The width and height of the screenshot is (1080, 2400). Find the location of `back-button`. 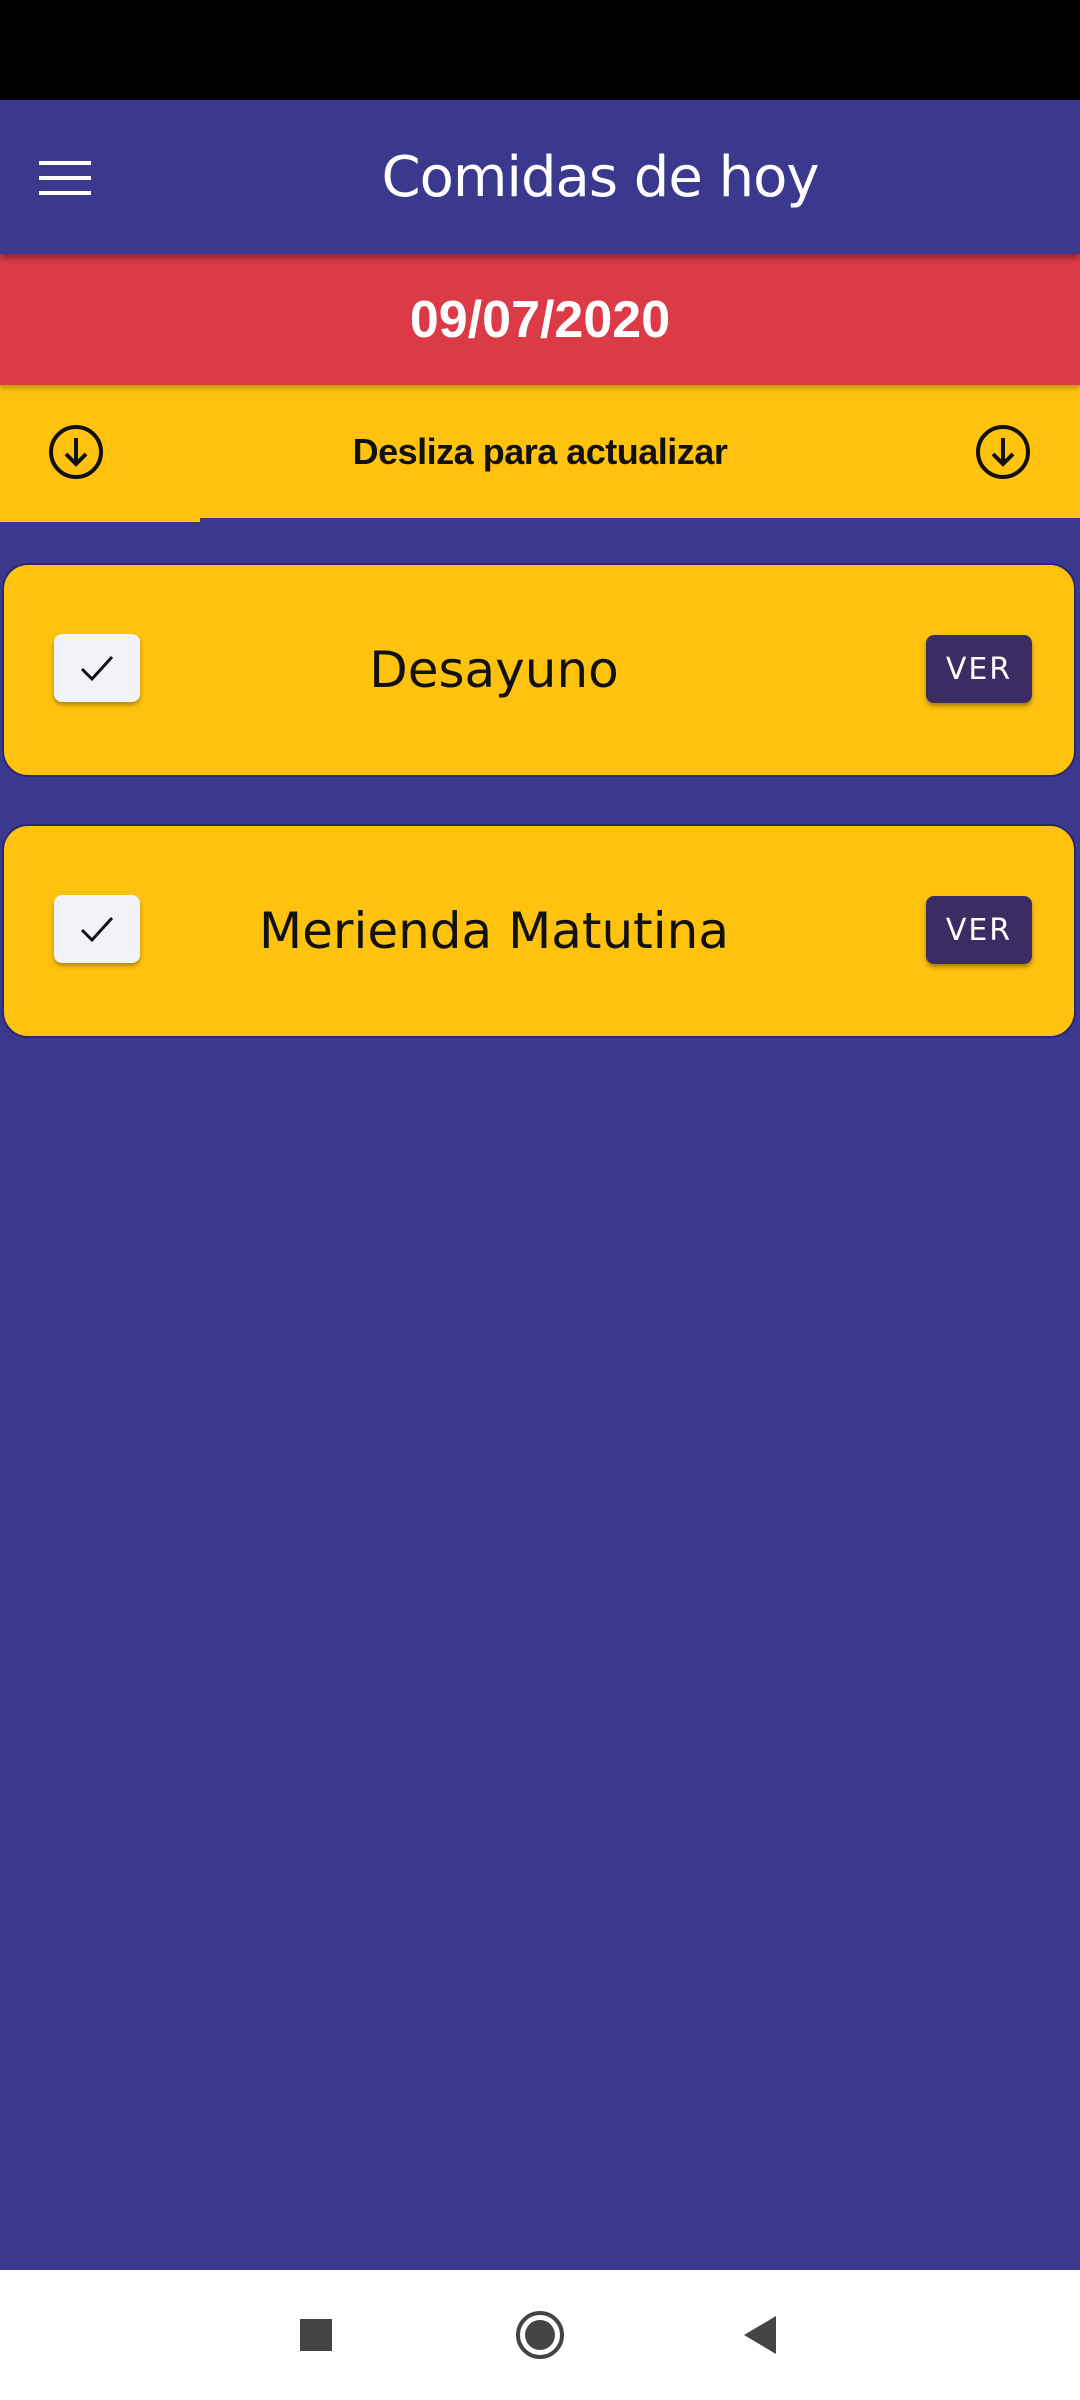

back-button is located at coordinates (760, 2335).